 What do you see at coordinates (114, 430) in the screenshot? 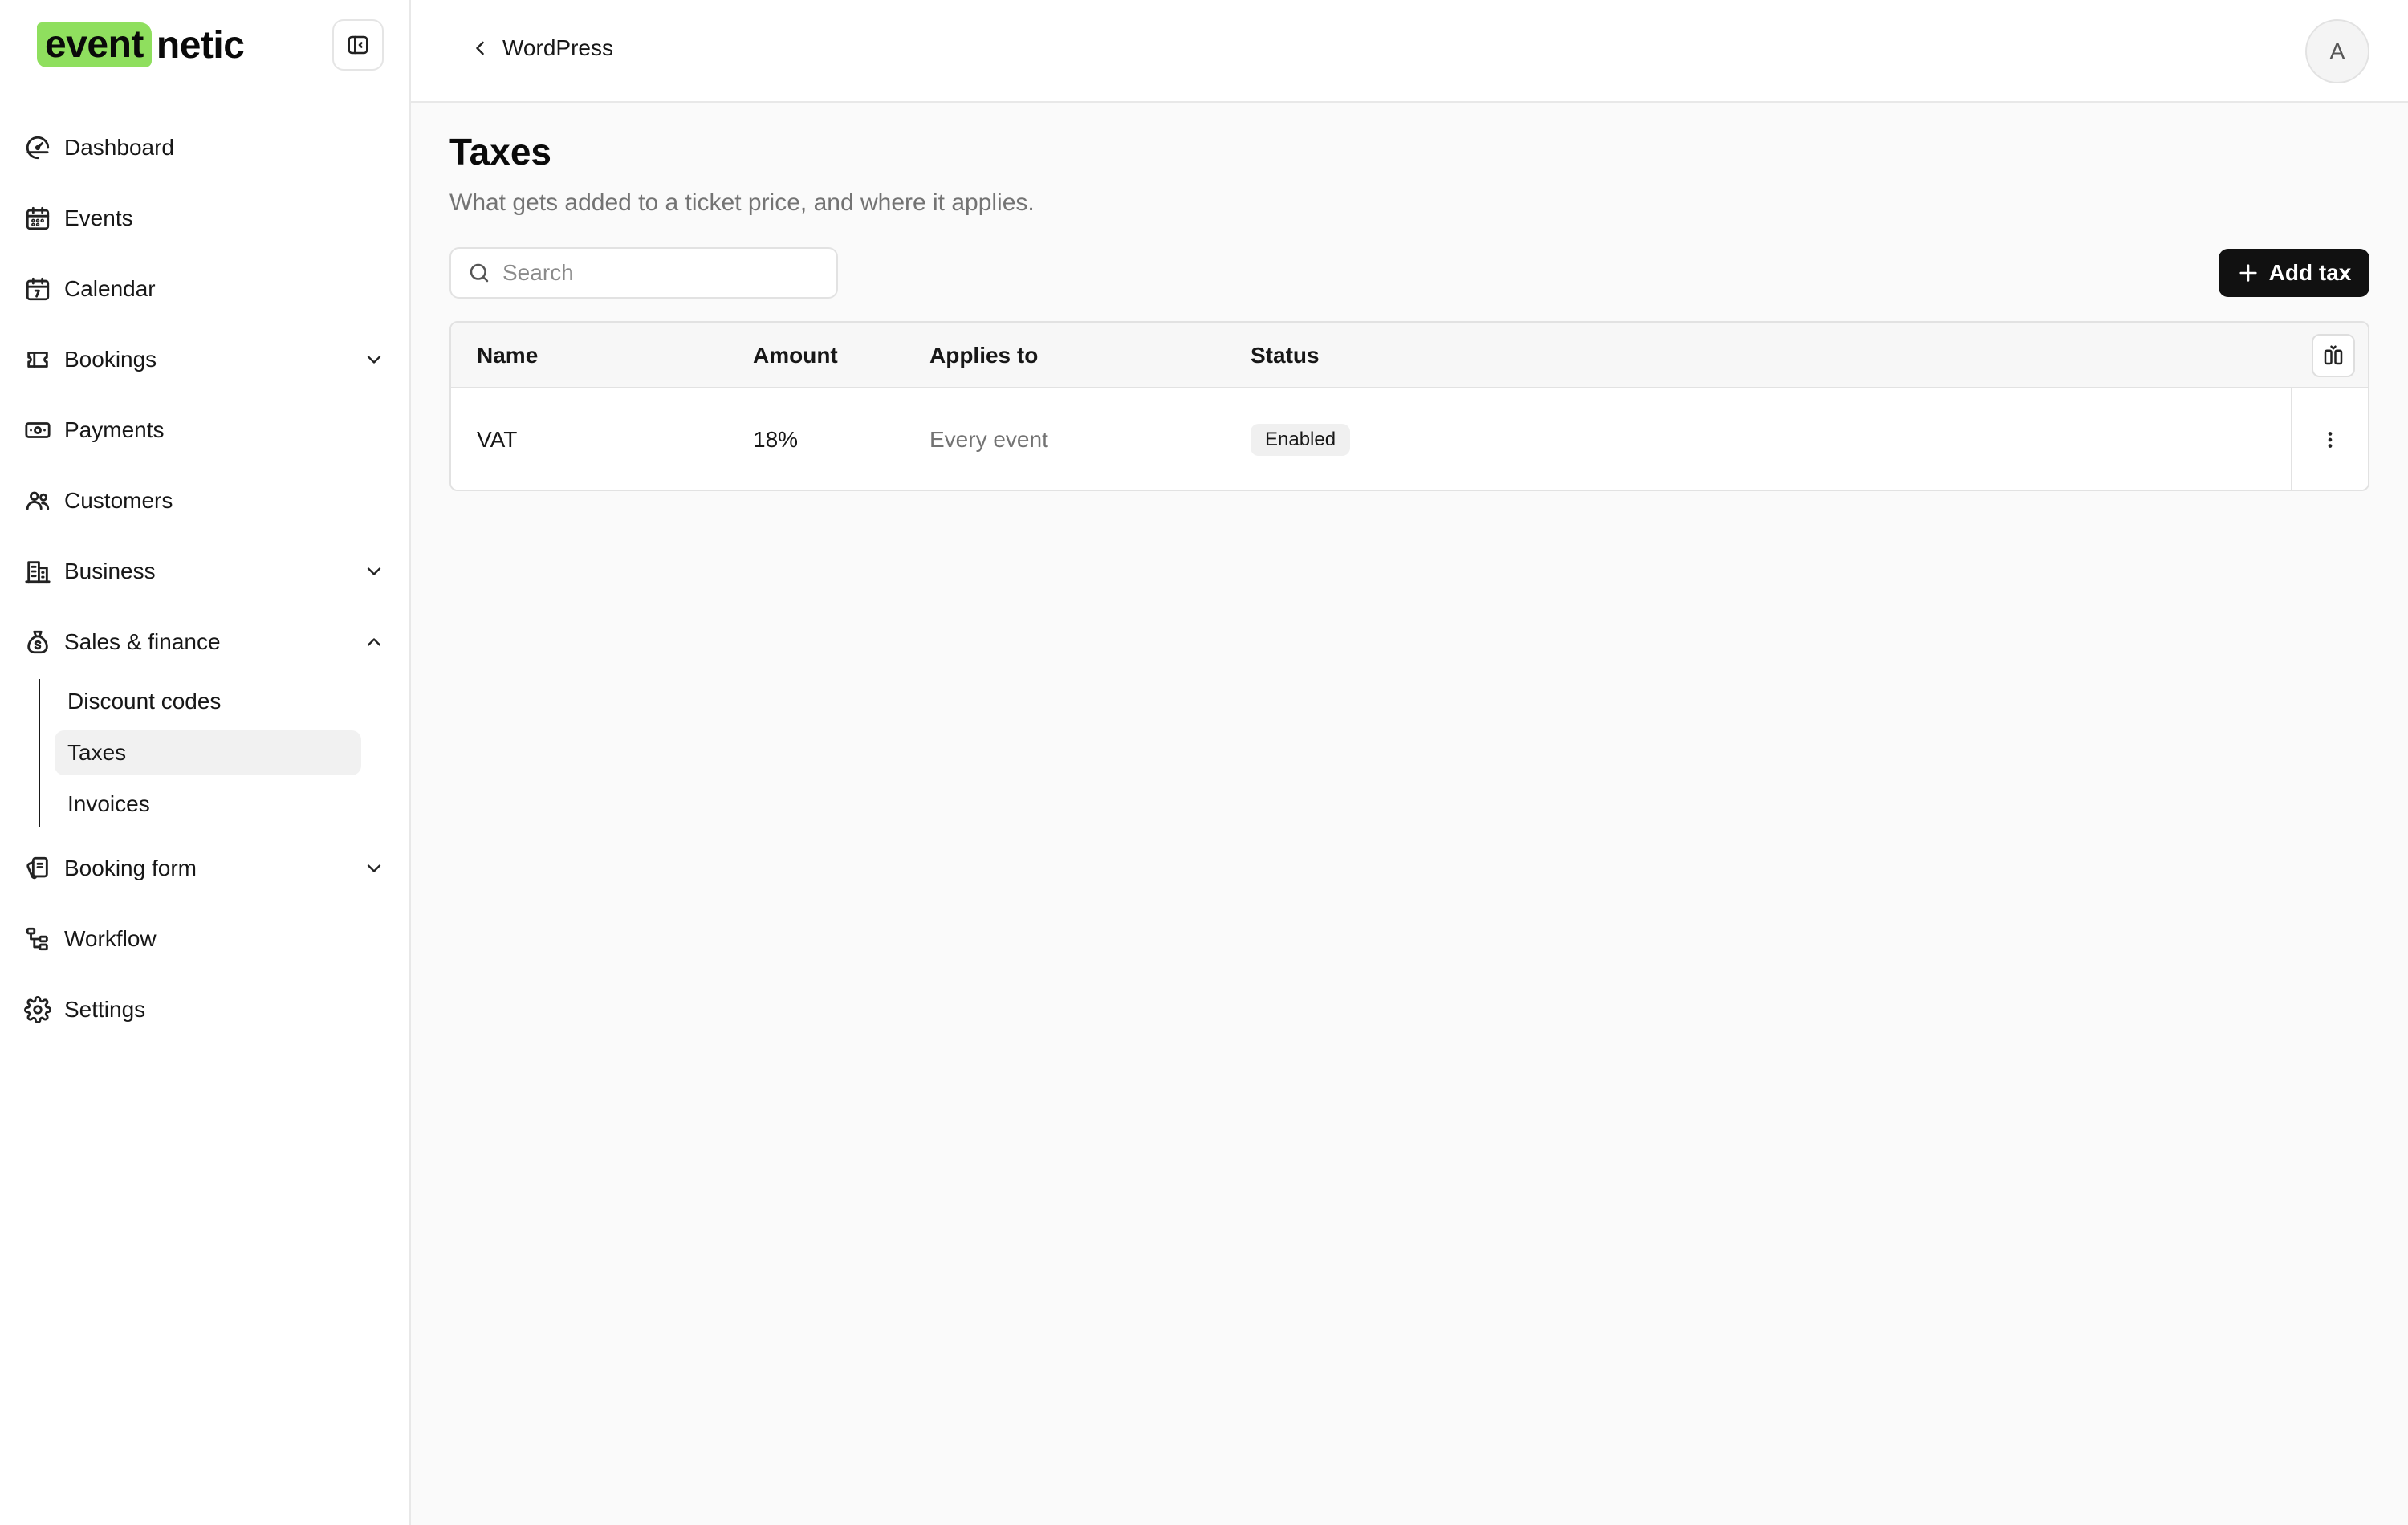
I see `sidebar-item-label: Payments` at bounding box center [114, 430].